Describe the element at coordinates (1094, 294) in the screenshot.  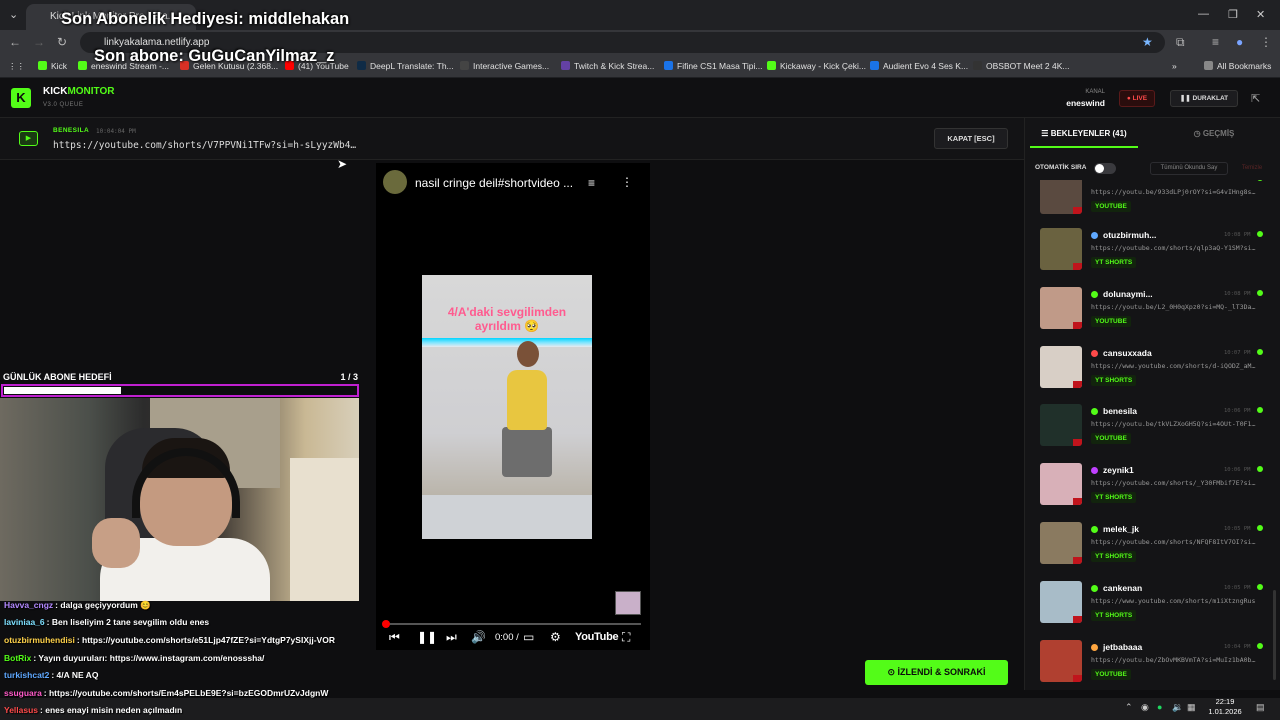
I see `platform-dot-icon` at that location.